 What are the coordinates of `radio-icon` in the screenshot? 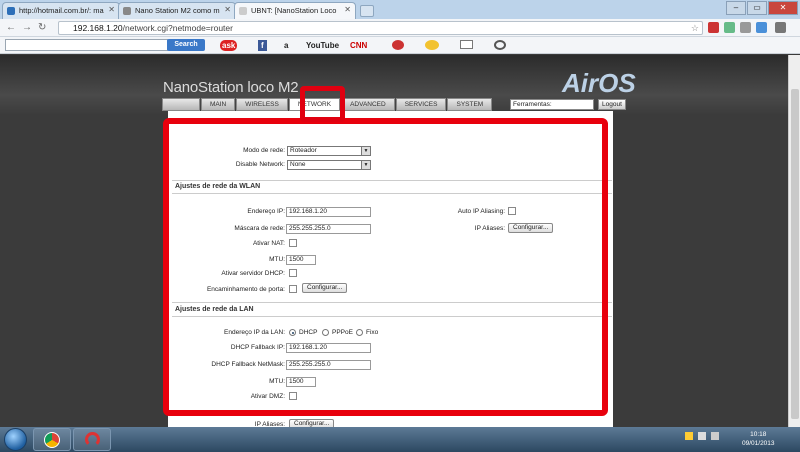 It's located at (500, 45).